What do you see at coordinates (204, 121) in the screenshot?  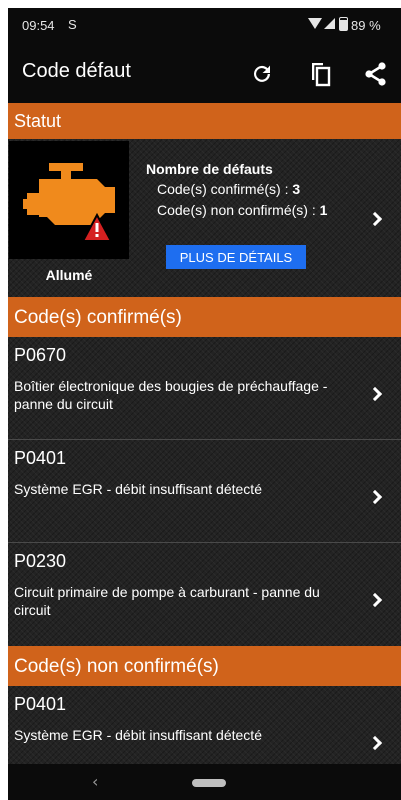 I see `status-section-header: Statut` at bounding box center [204, 121].